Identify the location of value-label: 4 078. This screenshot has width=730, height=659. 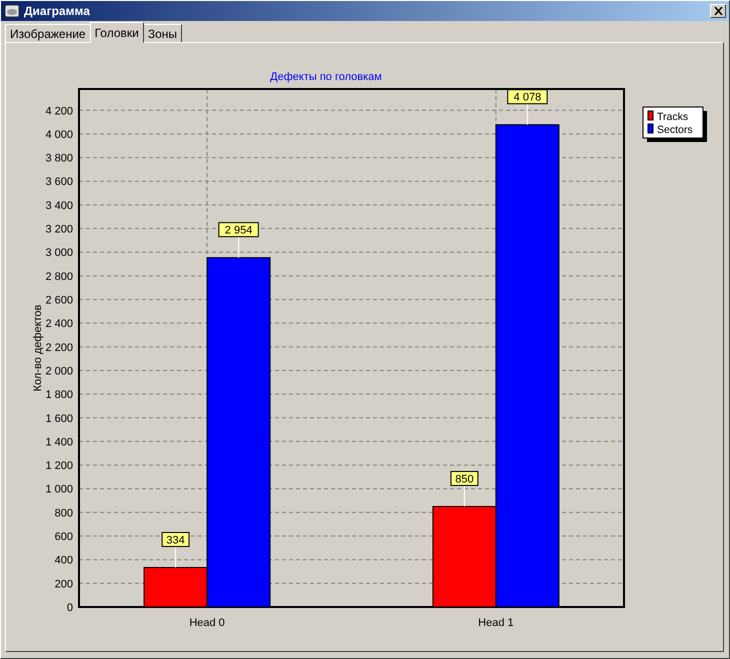
(527, 96).